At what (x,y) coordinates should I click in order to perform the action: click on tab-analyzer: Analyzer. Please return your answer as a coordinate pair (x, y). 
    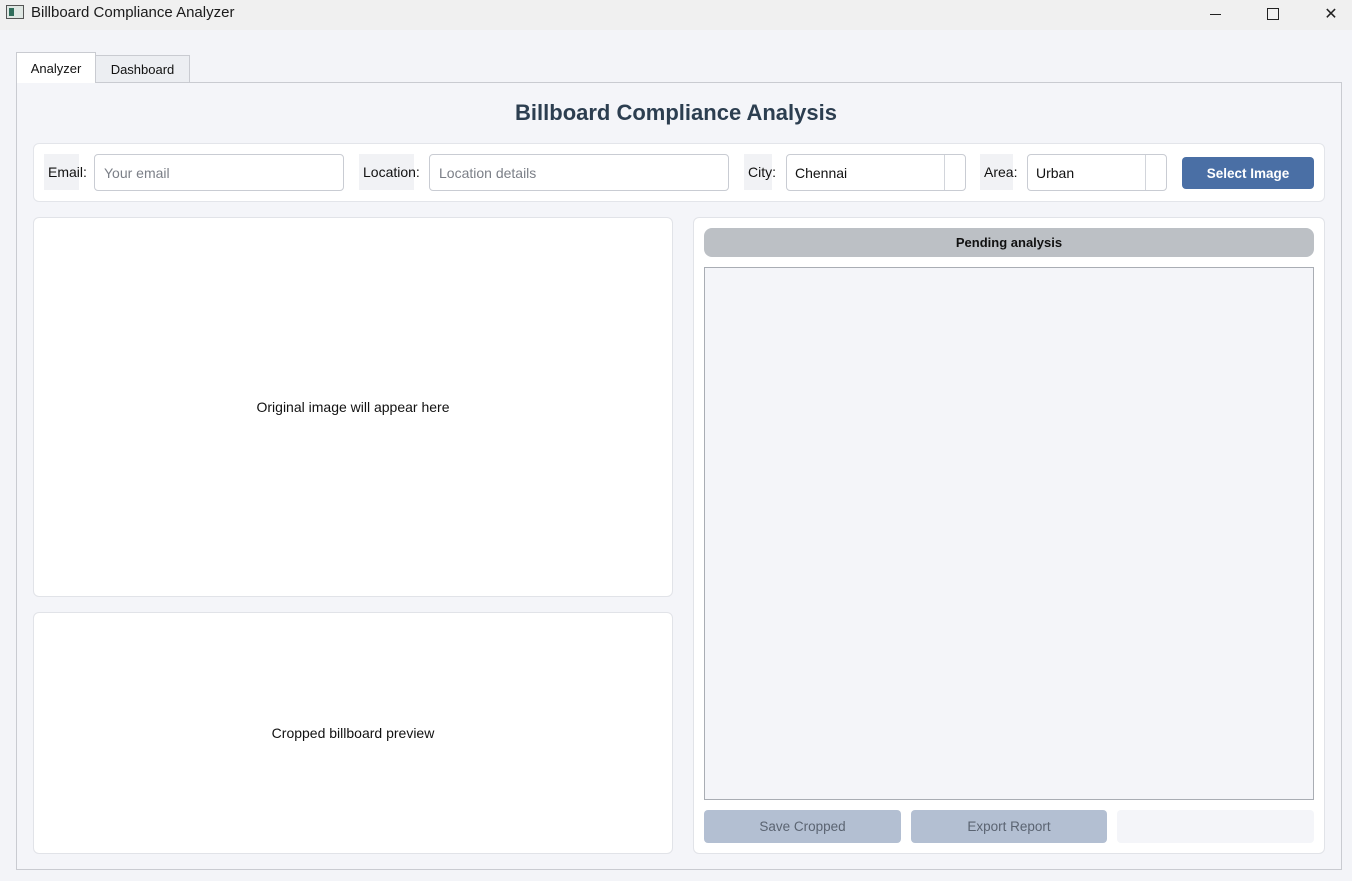
    Looking at the image, I should click on (56, 67).